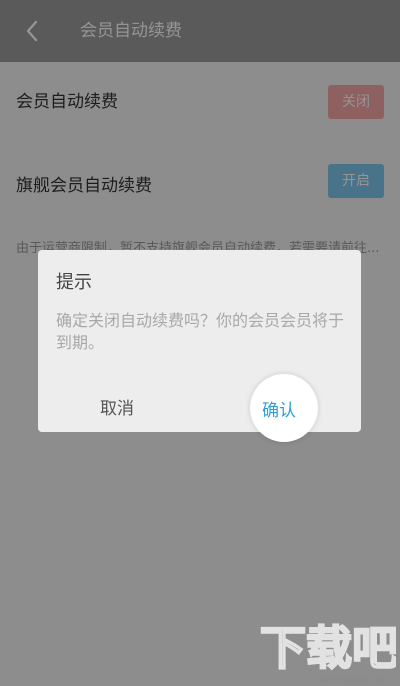  Describe the element at coordinates (117, 406) in the screenshot. I see `cancel-button: 取消` at that location.